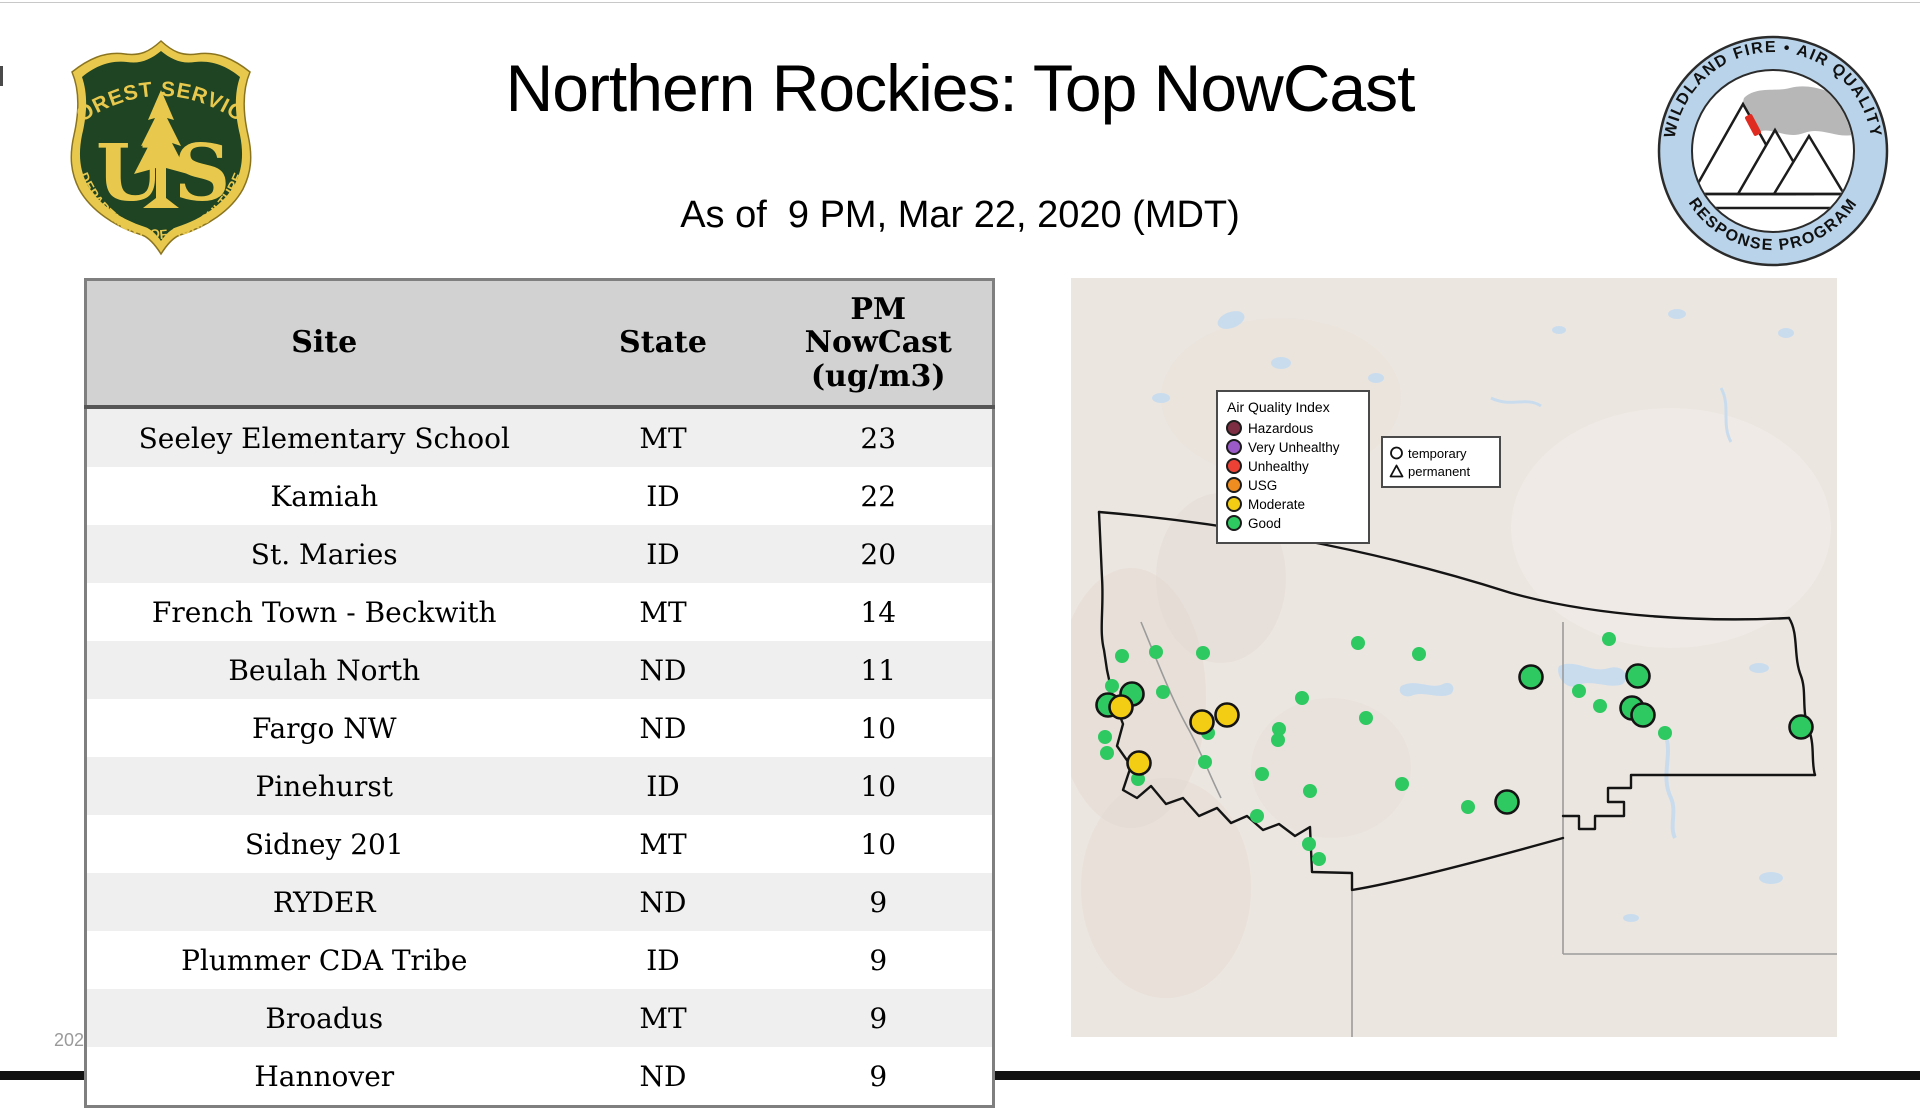  What do you see at coordinates (539, 496) in the screenshot?
I see `table-row: Kamiah ID 22` at bounding box center [539, 496].